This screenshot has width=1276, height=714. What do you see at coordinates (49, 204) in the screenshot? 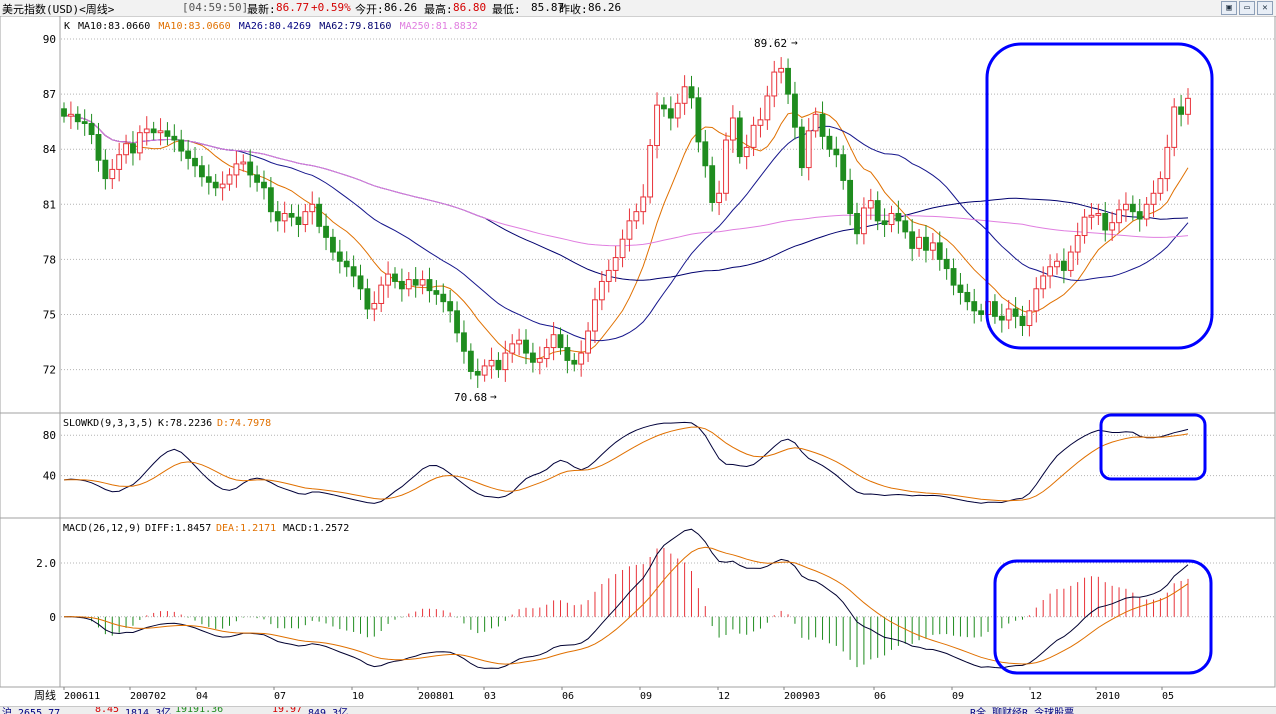
I see `price-tick-label: 81` at bounding box center [49, 204].